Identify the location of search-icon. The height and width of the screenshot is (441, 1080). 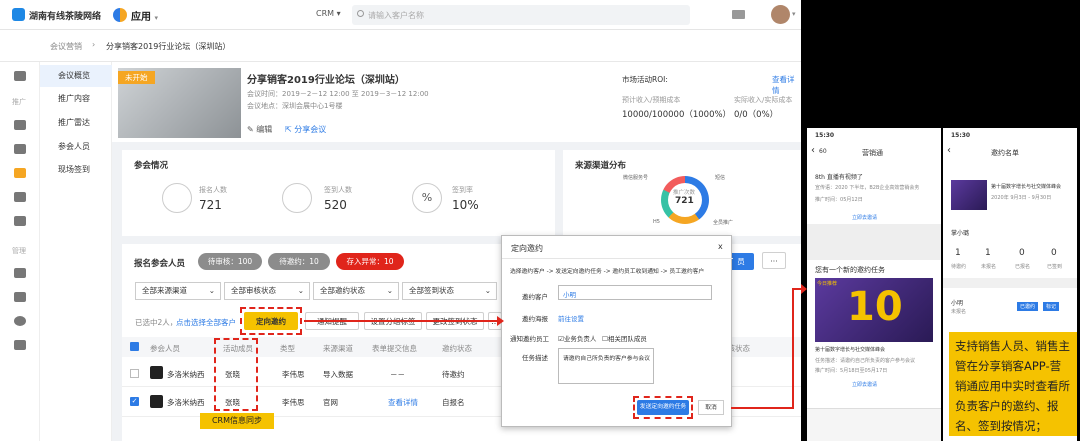
(360, 13).